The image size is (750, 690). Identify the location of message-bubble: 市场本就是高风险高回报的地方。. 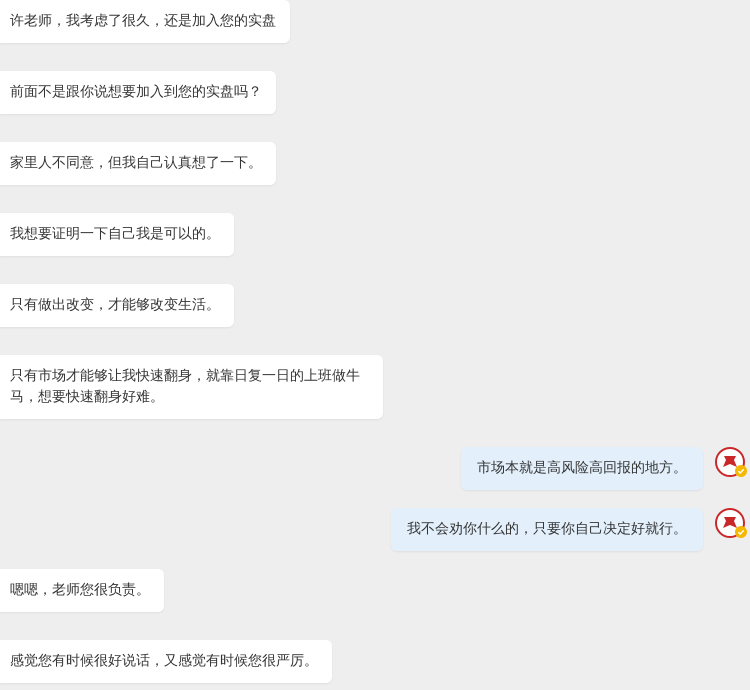
(582, 468).